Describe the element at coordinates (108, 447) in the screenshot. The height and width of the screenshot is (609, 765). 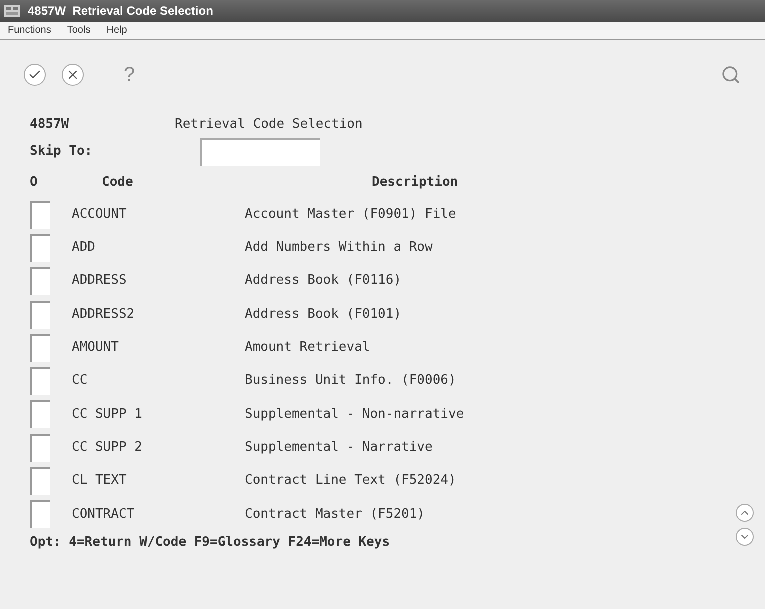
I see `code-cell-text: CC SUPP 2` at that location.